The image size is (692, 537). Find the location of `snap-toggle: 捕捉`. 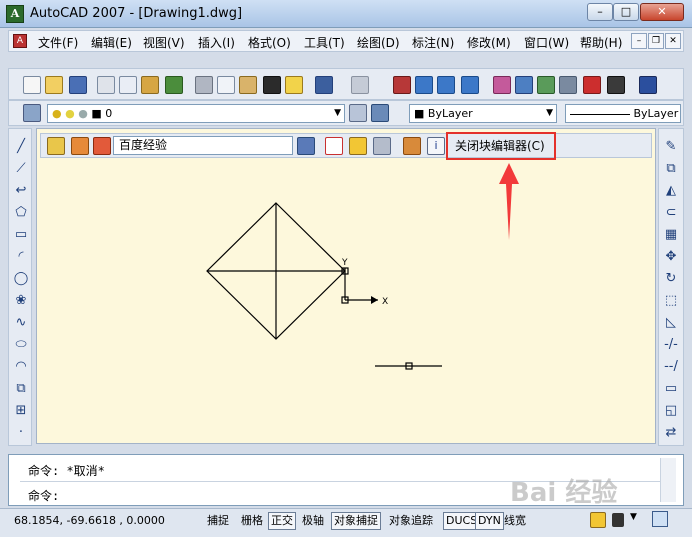

snap-toggle: 捕捉 is located at coordinates (218, 521).